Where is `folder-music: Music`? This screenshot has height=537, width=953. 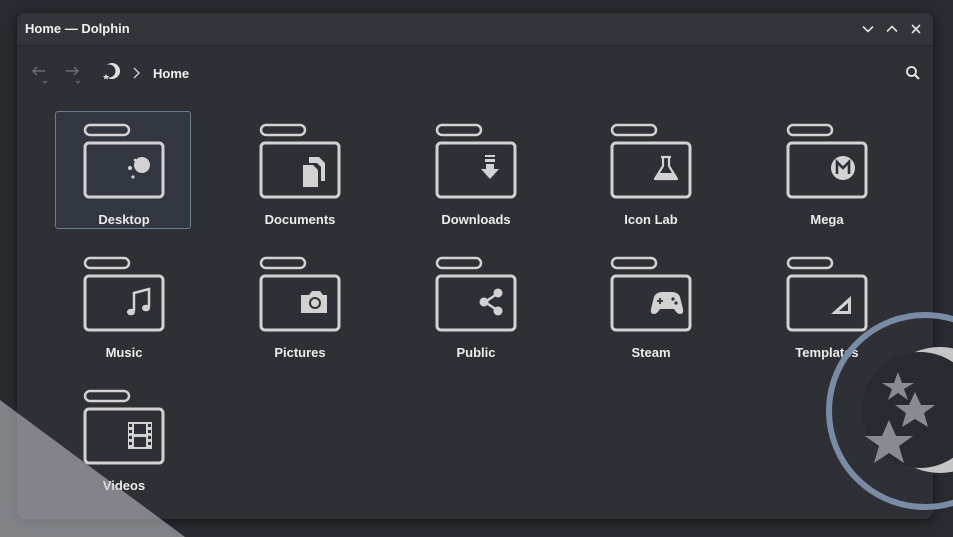 folder-music: Music is located at coordinates (123, 303).